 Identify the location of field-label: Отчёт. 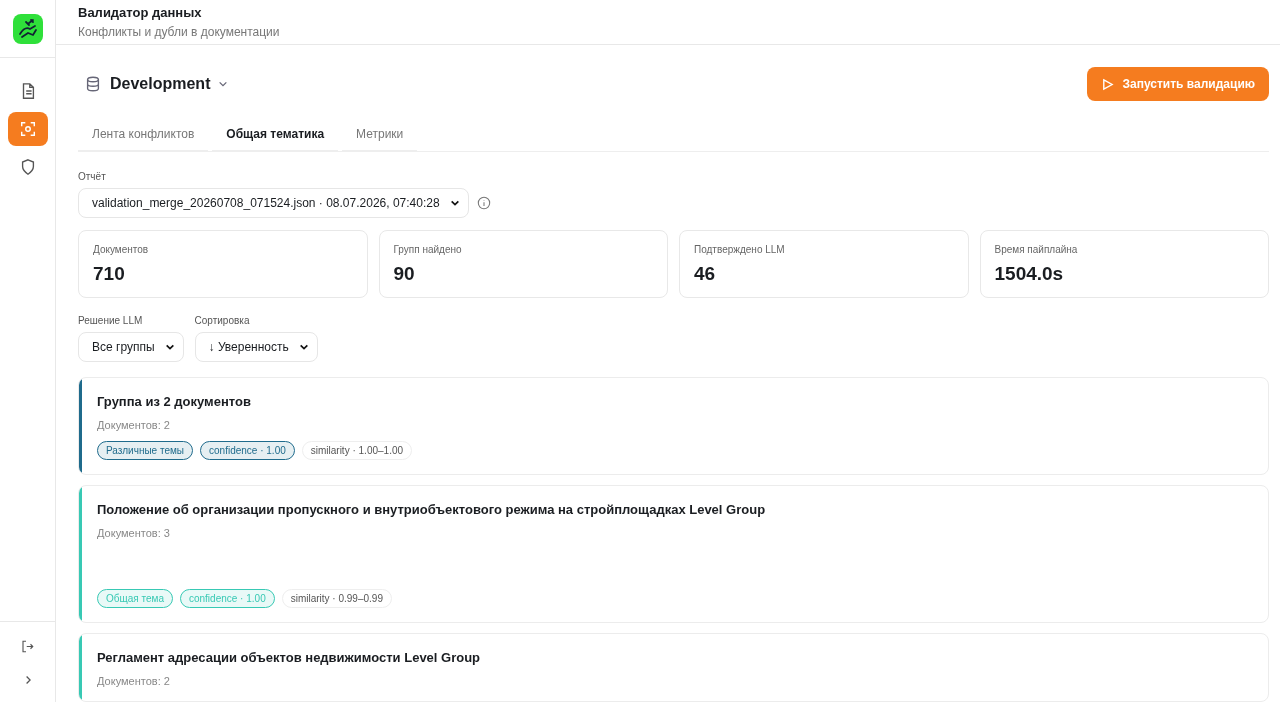
(92, 176).